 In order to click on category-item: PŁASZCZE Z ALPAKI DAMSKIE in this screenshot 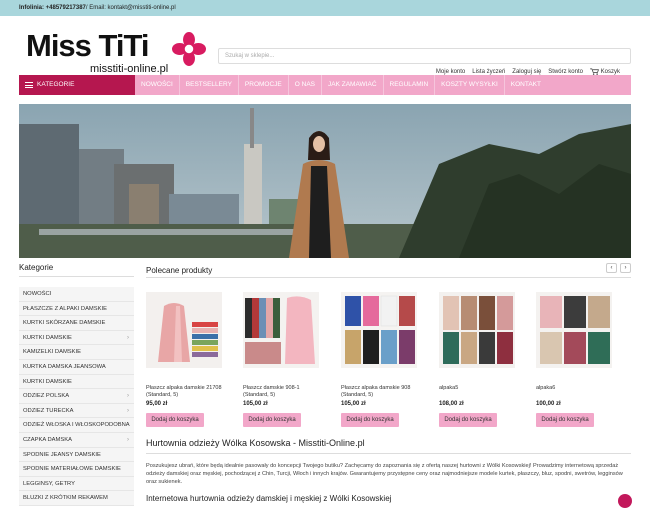, I will do `click(76, 309)`.